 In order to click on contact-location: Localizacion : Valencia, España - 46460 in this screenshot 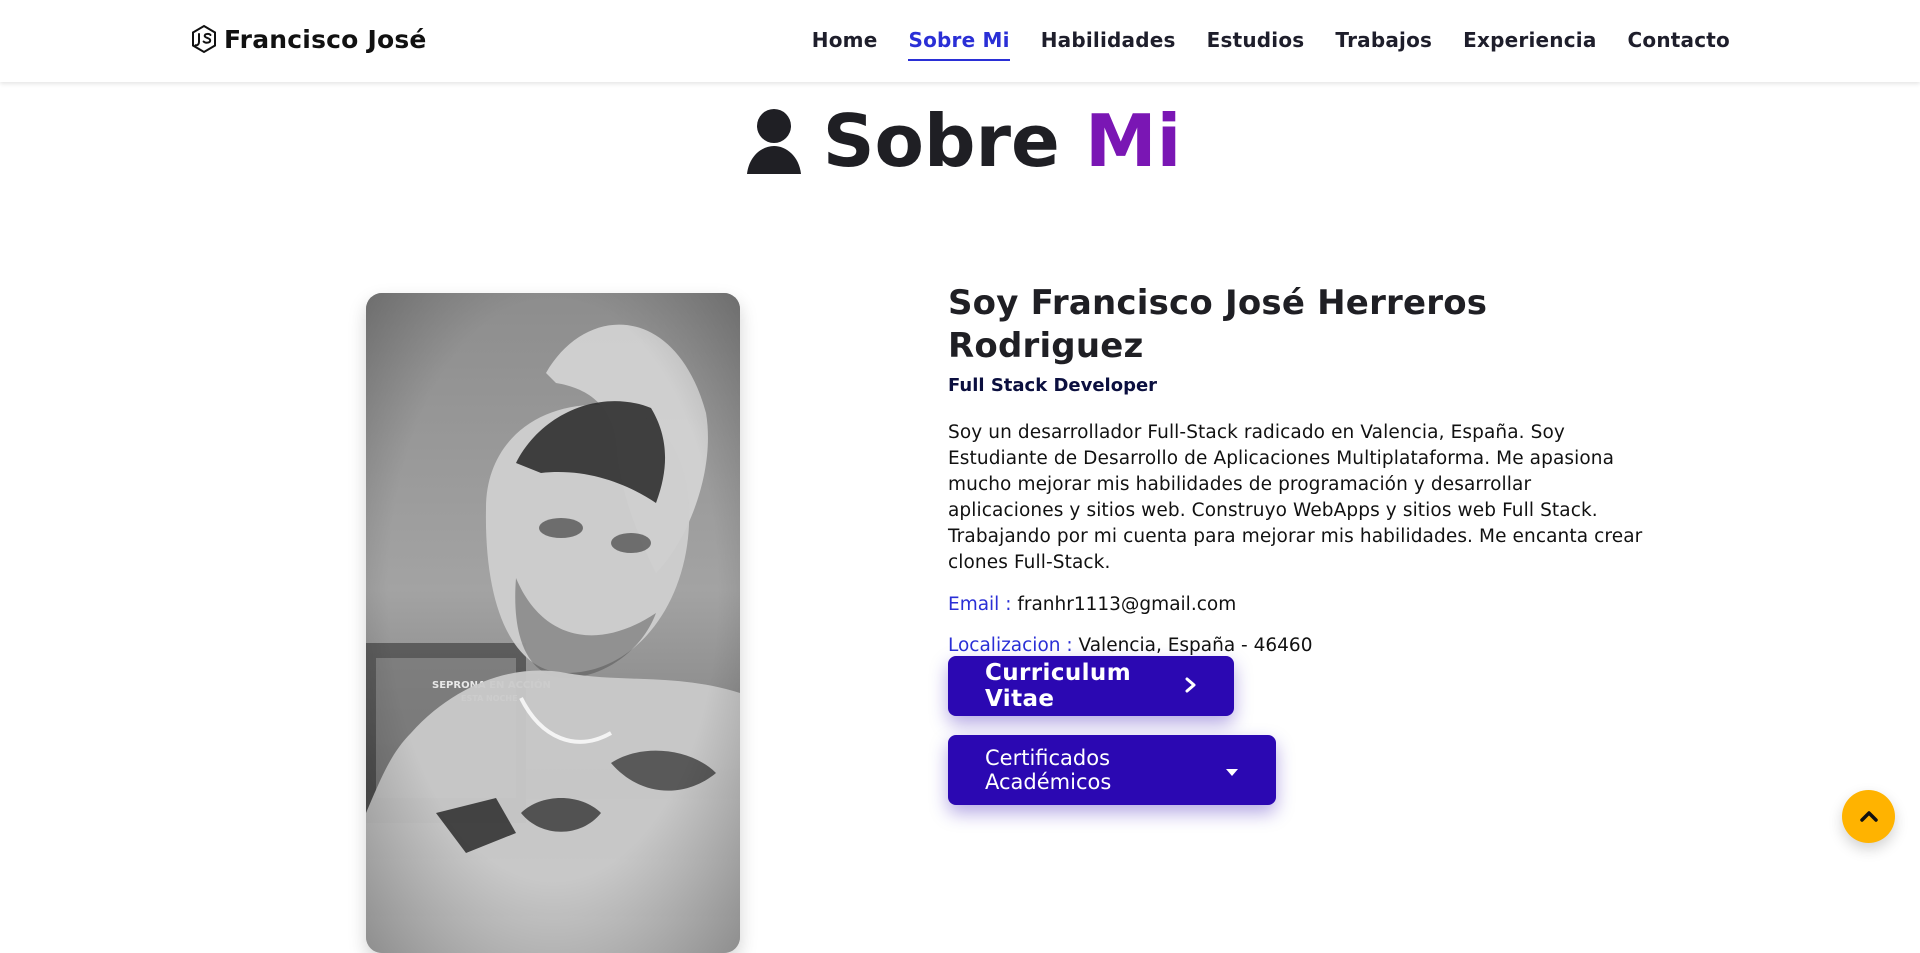, I will do `click(1298, 645)`.